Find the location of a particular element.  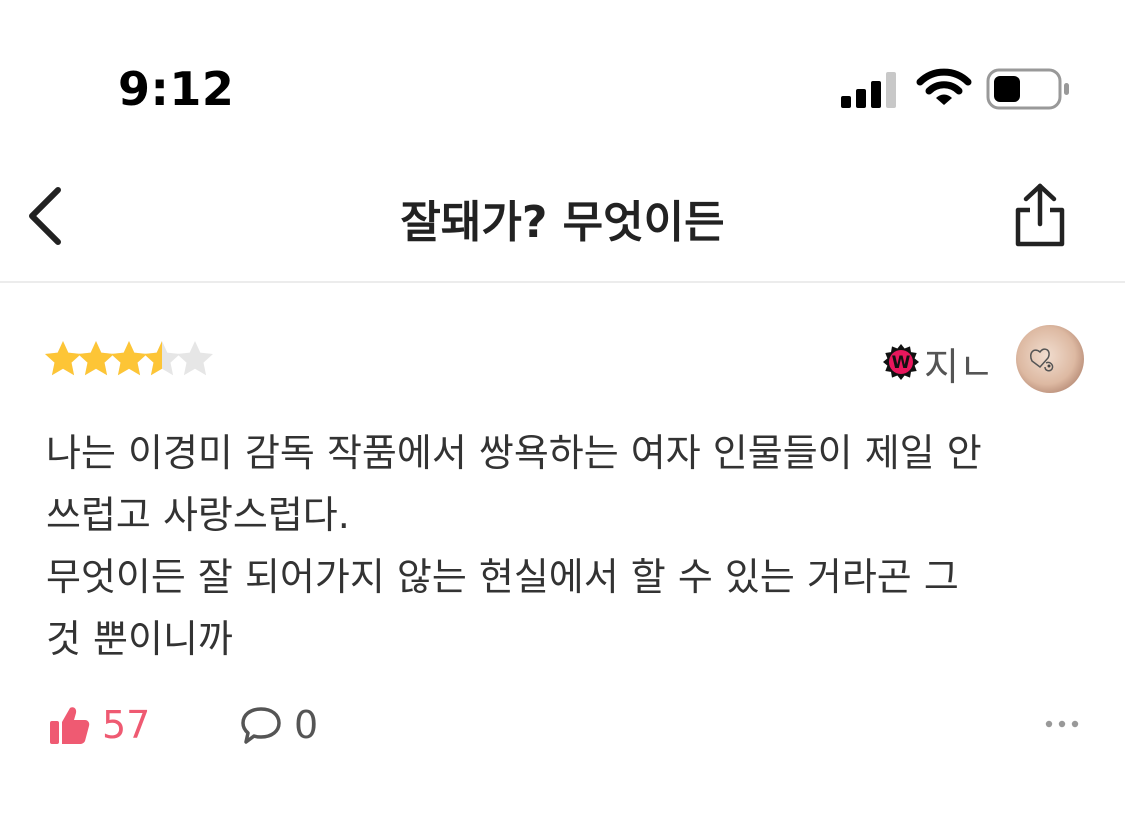

user-badge-icon: W is located at coordinates (901, 362).